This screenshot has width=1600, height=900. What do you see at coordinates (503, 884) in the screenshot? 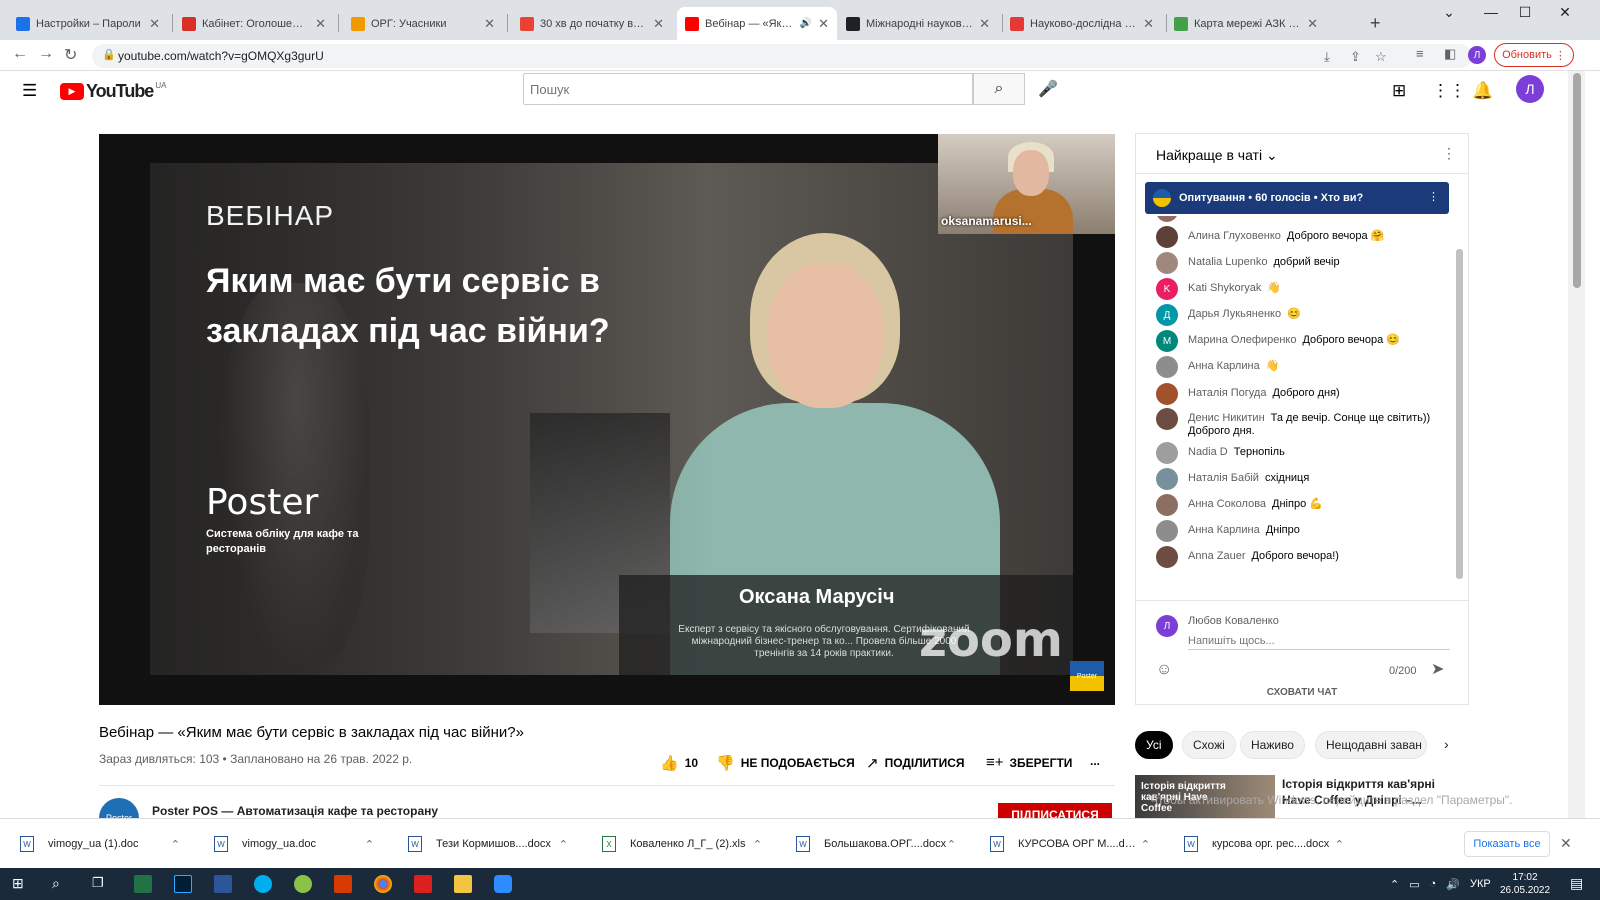
I see `zoom-app-icon` at bounding box center [503, 884].